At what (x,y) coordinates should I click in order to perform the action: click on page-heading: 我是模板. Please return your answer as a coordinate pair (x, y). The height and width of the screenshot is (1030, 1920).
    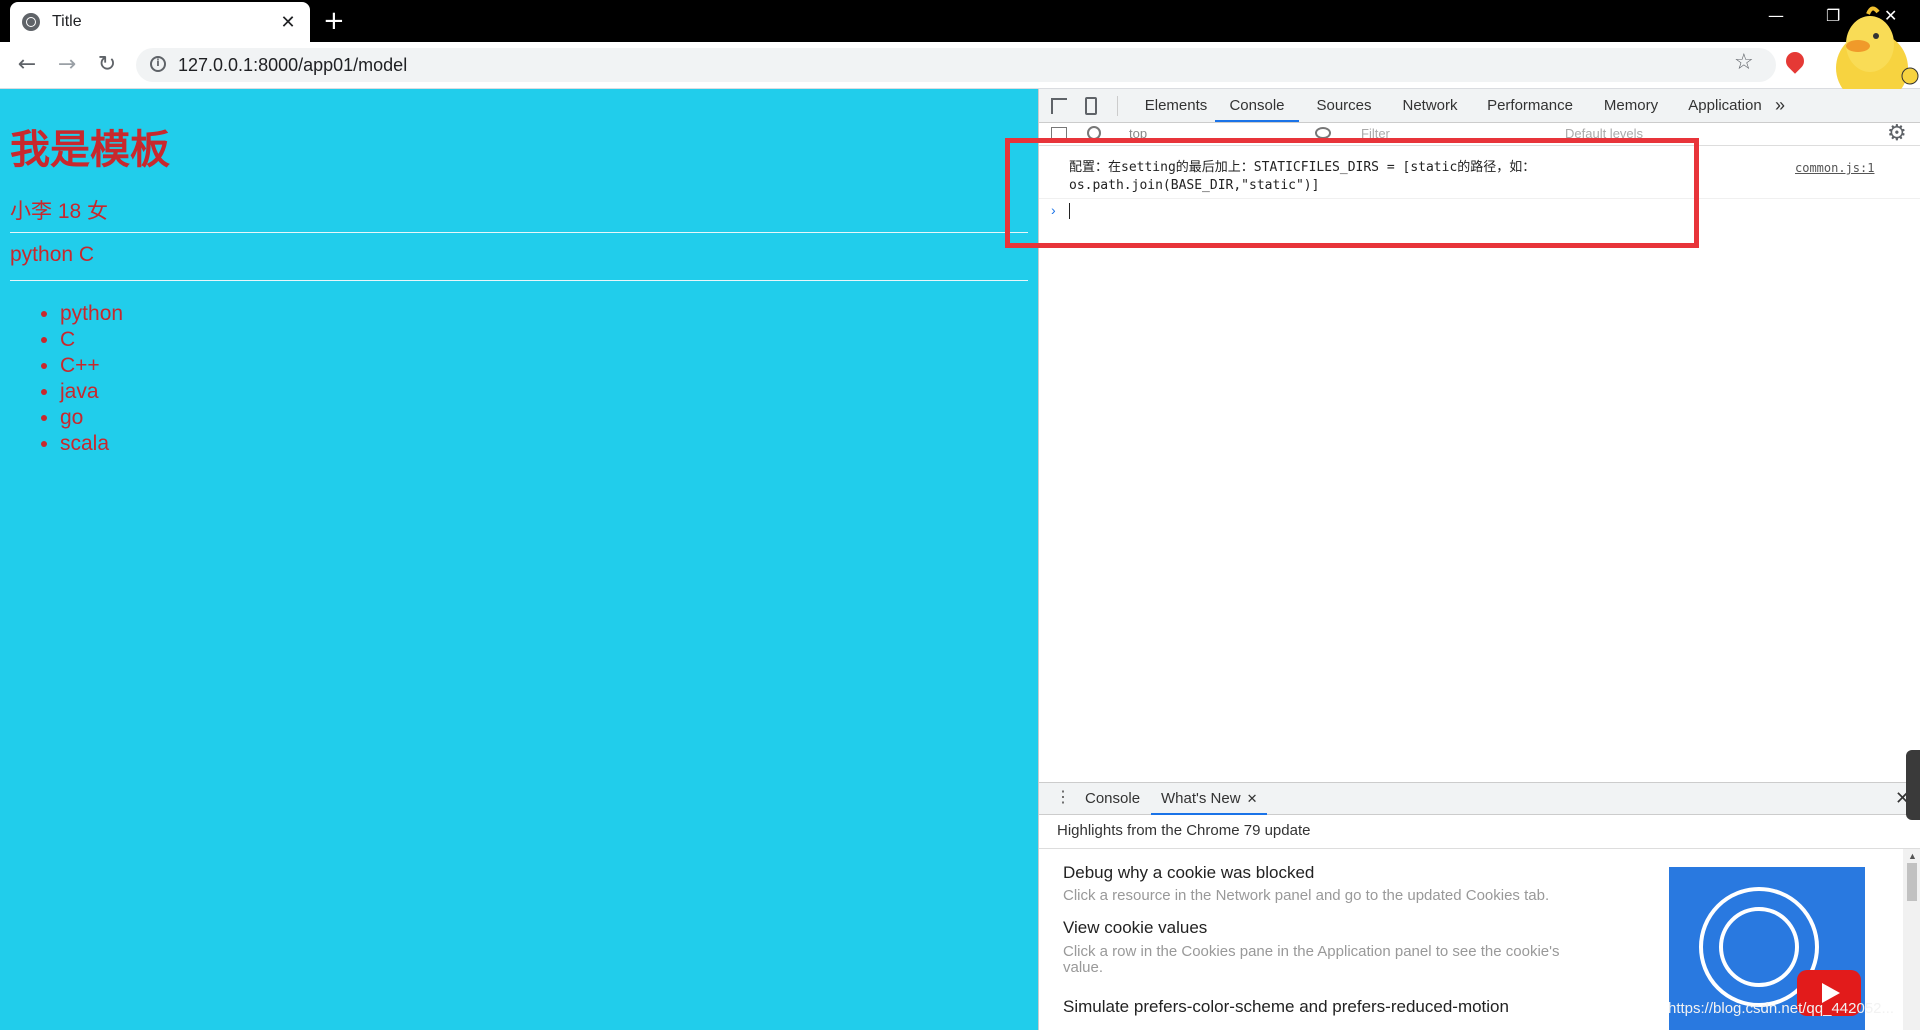
    Looking at the image, I should click on (90, 150).